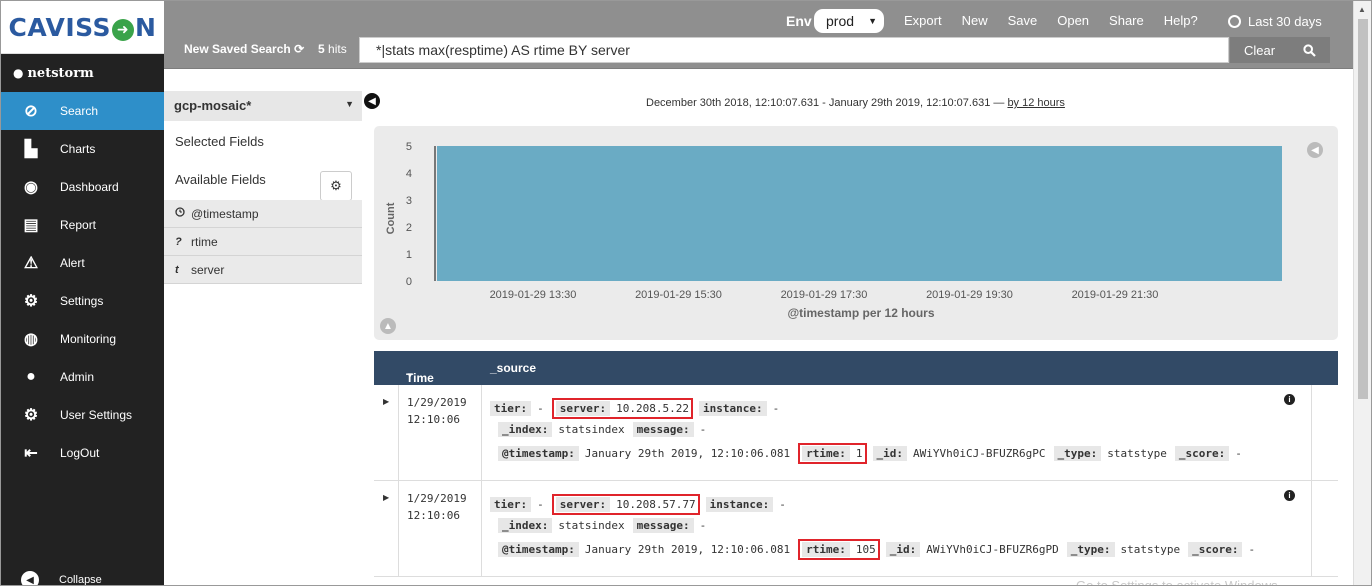 The image size is (1372, 586). I want to click on dashboard-icon: ◉, so click(31, 187).